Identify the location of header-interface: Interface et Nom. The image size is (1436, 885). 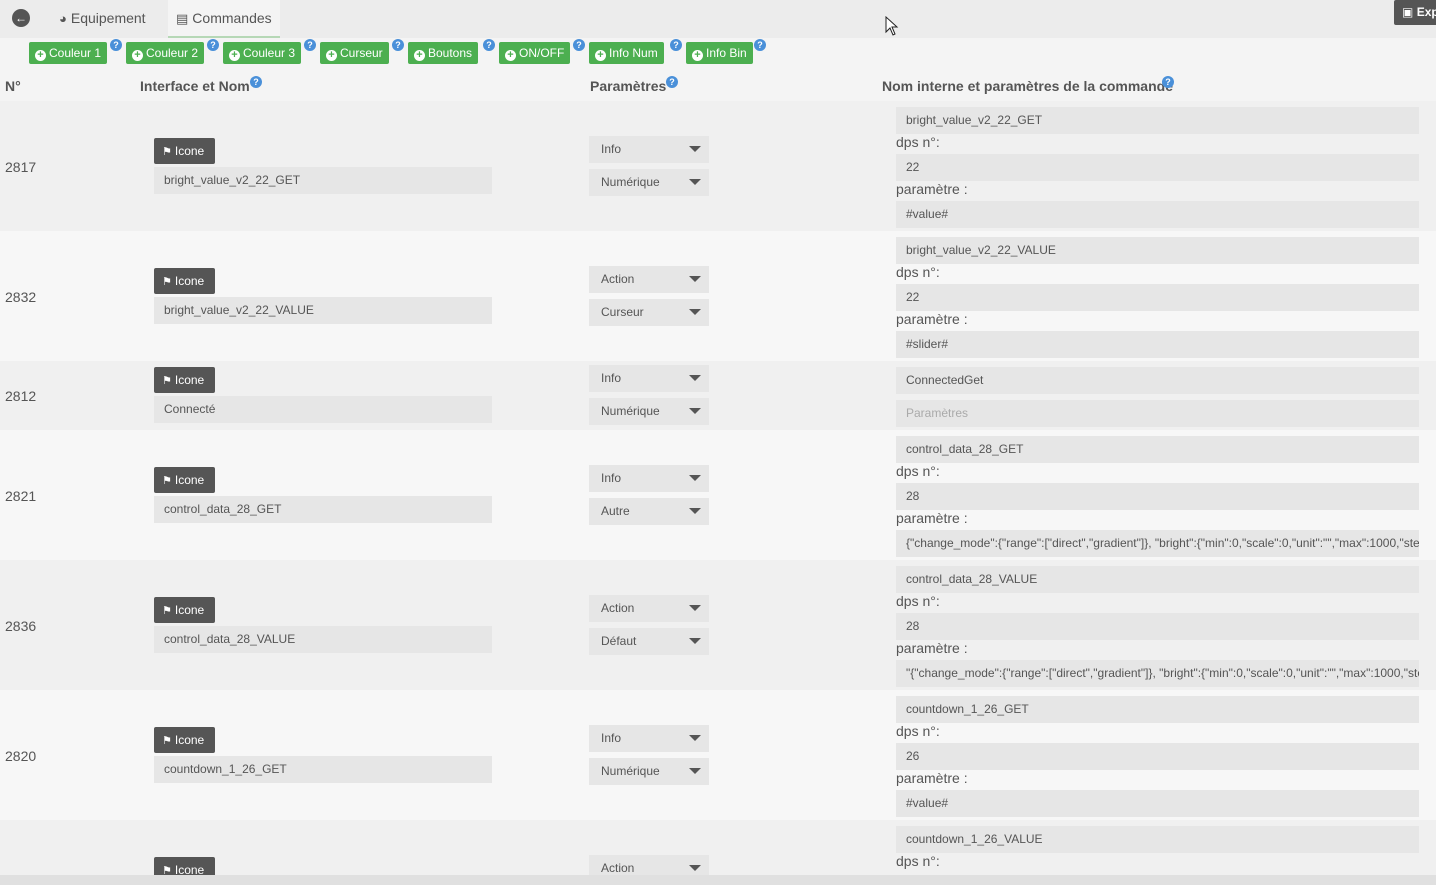
(195, 86).